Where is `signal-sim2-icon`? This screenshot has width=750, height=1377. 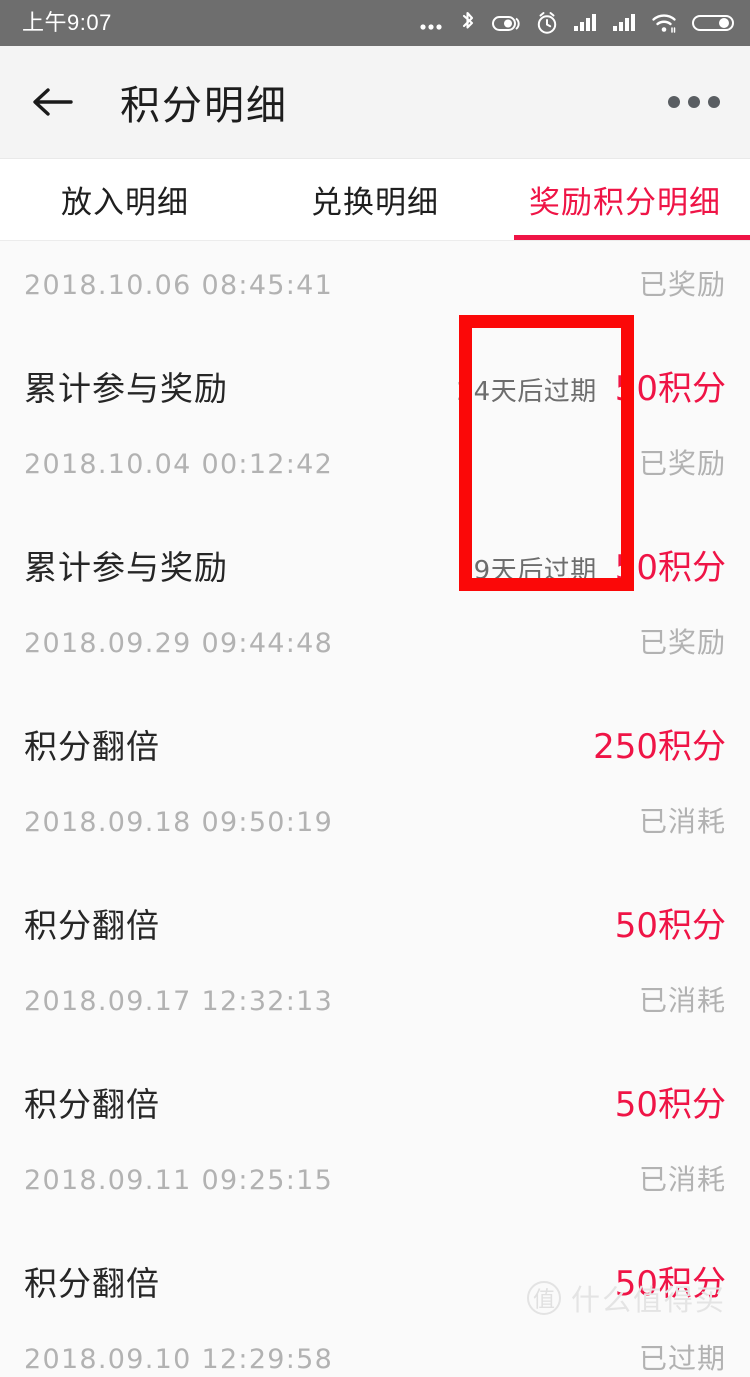
signal-sim2-icon is located at coordinates (624, 22).